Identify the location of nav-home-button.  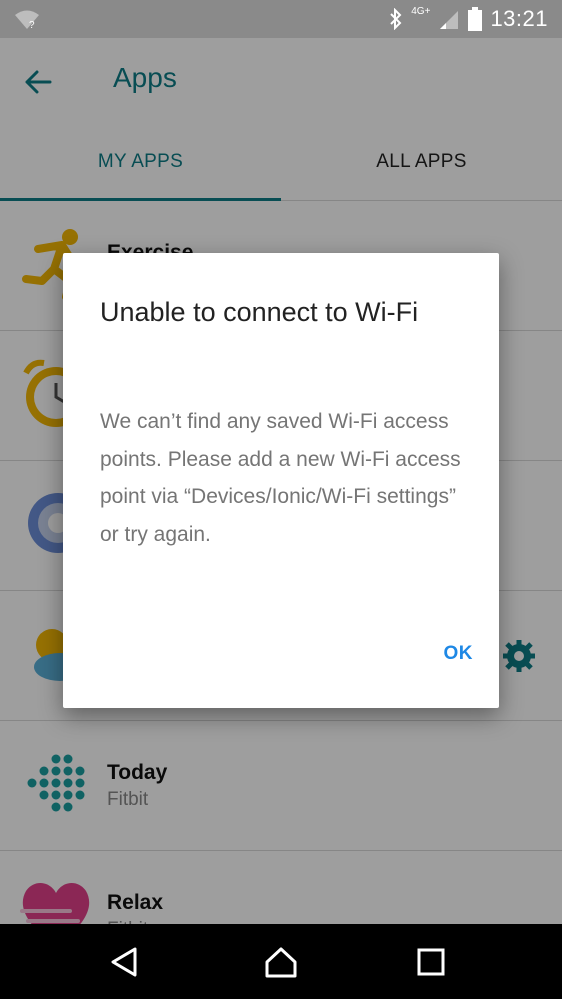
(281, 962).